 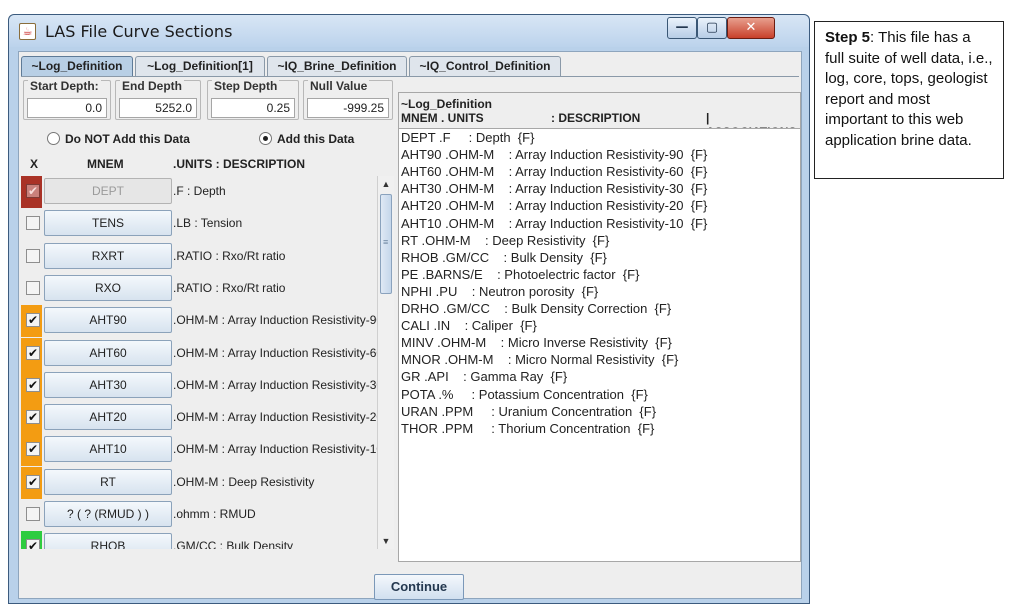 I want to click on start-depth-label: Start Depth:, so click(x=64, y=86).